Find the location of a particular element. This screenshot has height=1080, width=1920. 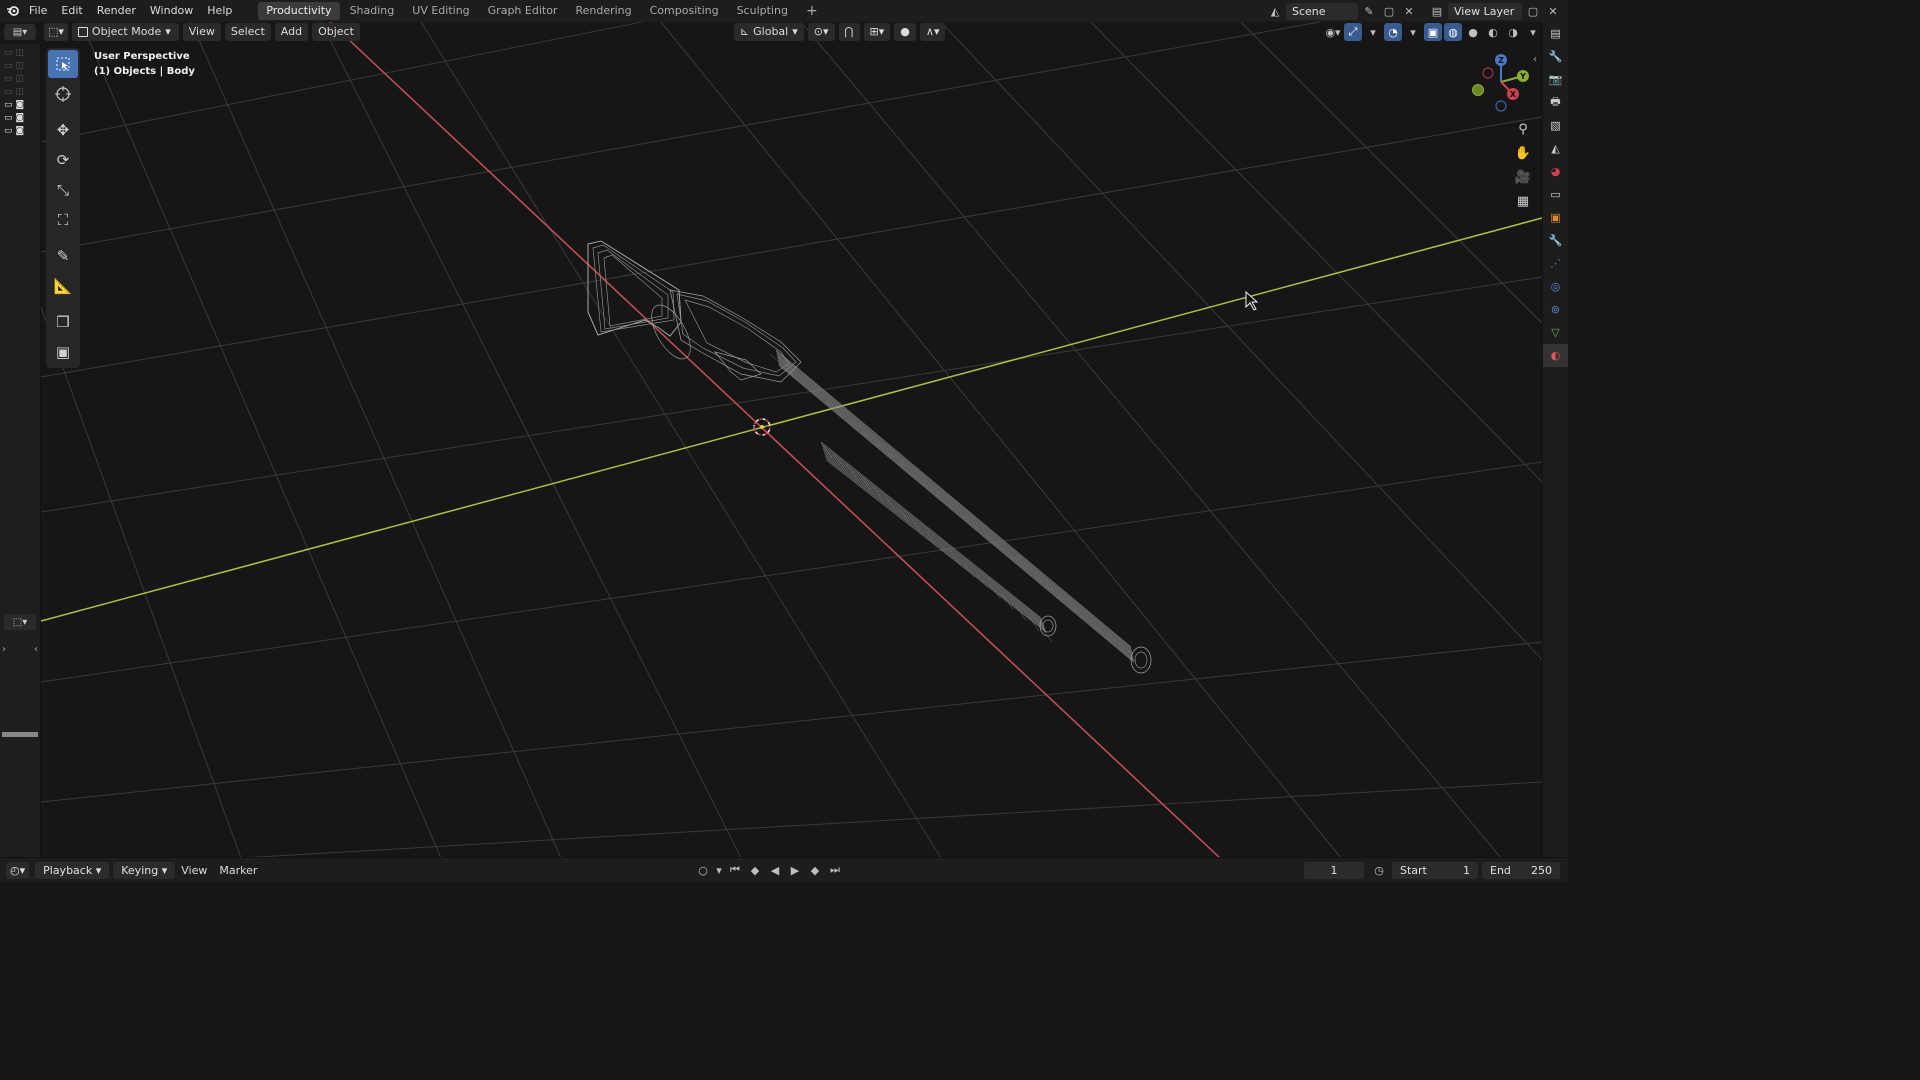

start-frame-field: Start 1 is located at coordinates (1435, 870).